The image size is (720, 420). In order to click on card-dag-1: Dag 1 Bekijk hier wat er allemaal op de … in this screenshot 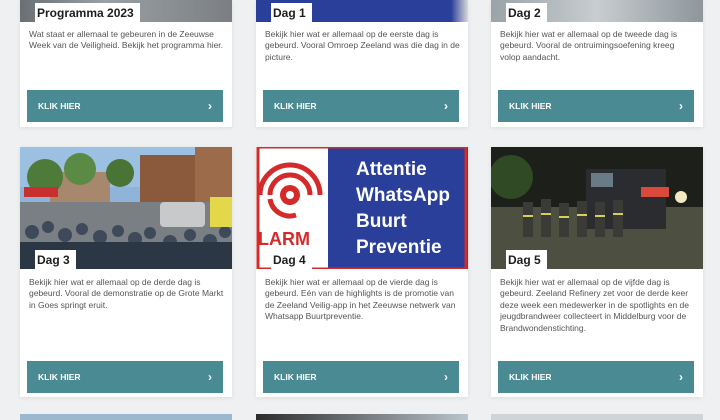, I will do `click(362, 63)`.